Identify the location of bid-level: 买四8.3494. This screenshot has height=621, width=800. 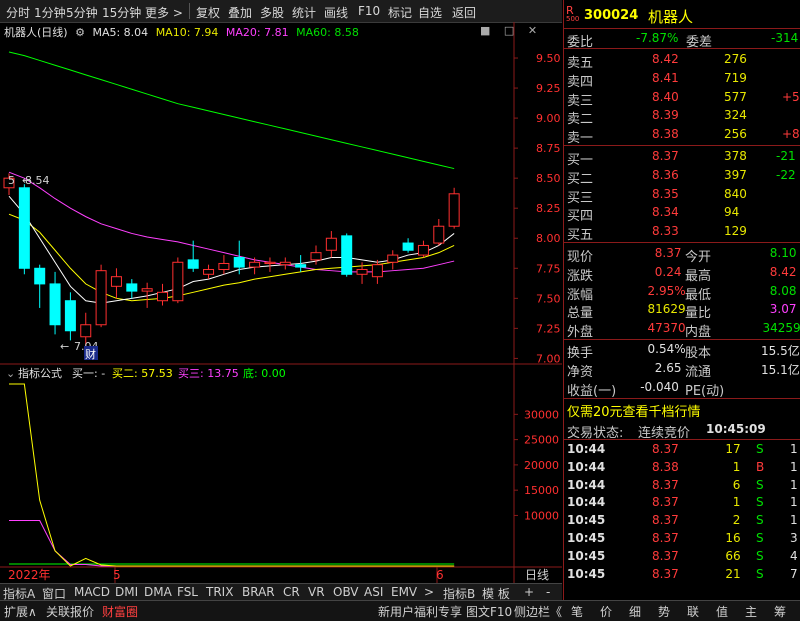
(682, 213).